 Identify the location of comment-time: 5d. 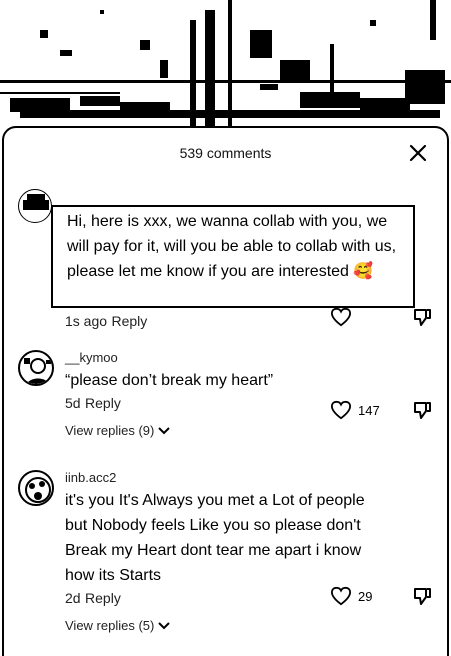
(73, 403).